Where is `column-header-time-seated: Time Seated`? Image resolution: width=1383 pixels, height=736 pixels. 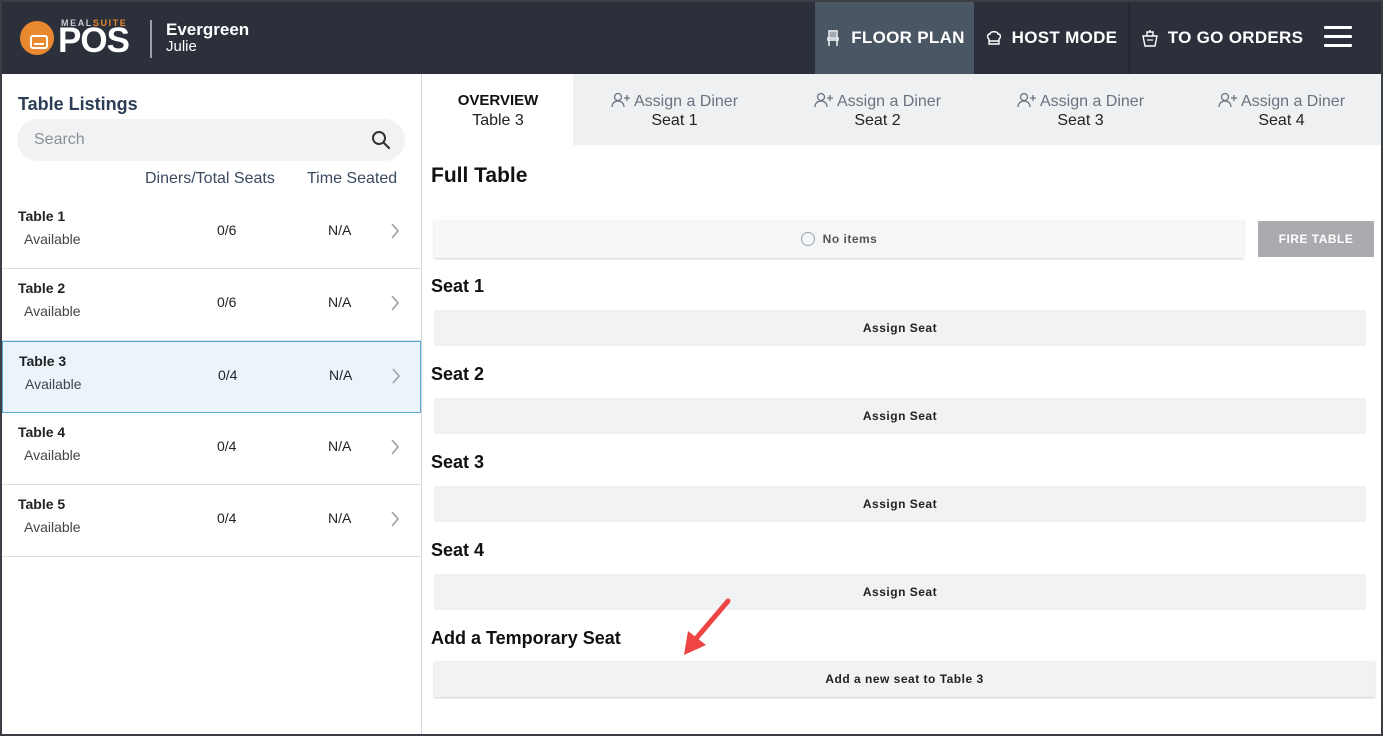 column-header-time-seated: Time Seated is located at coordinates (352, 178).